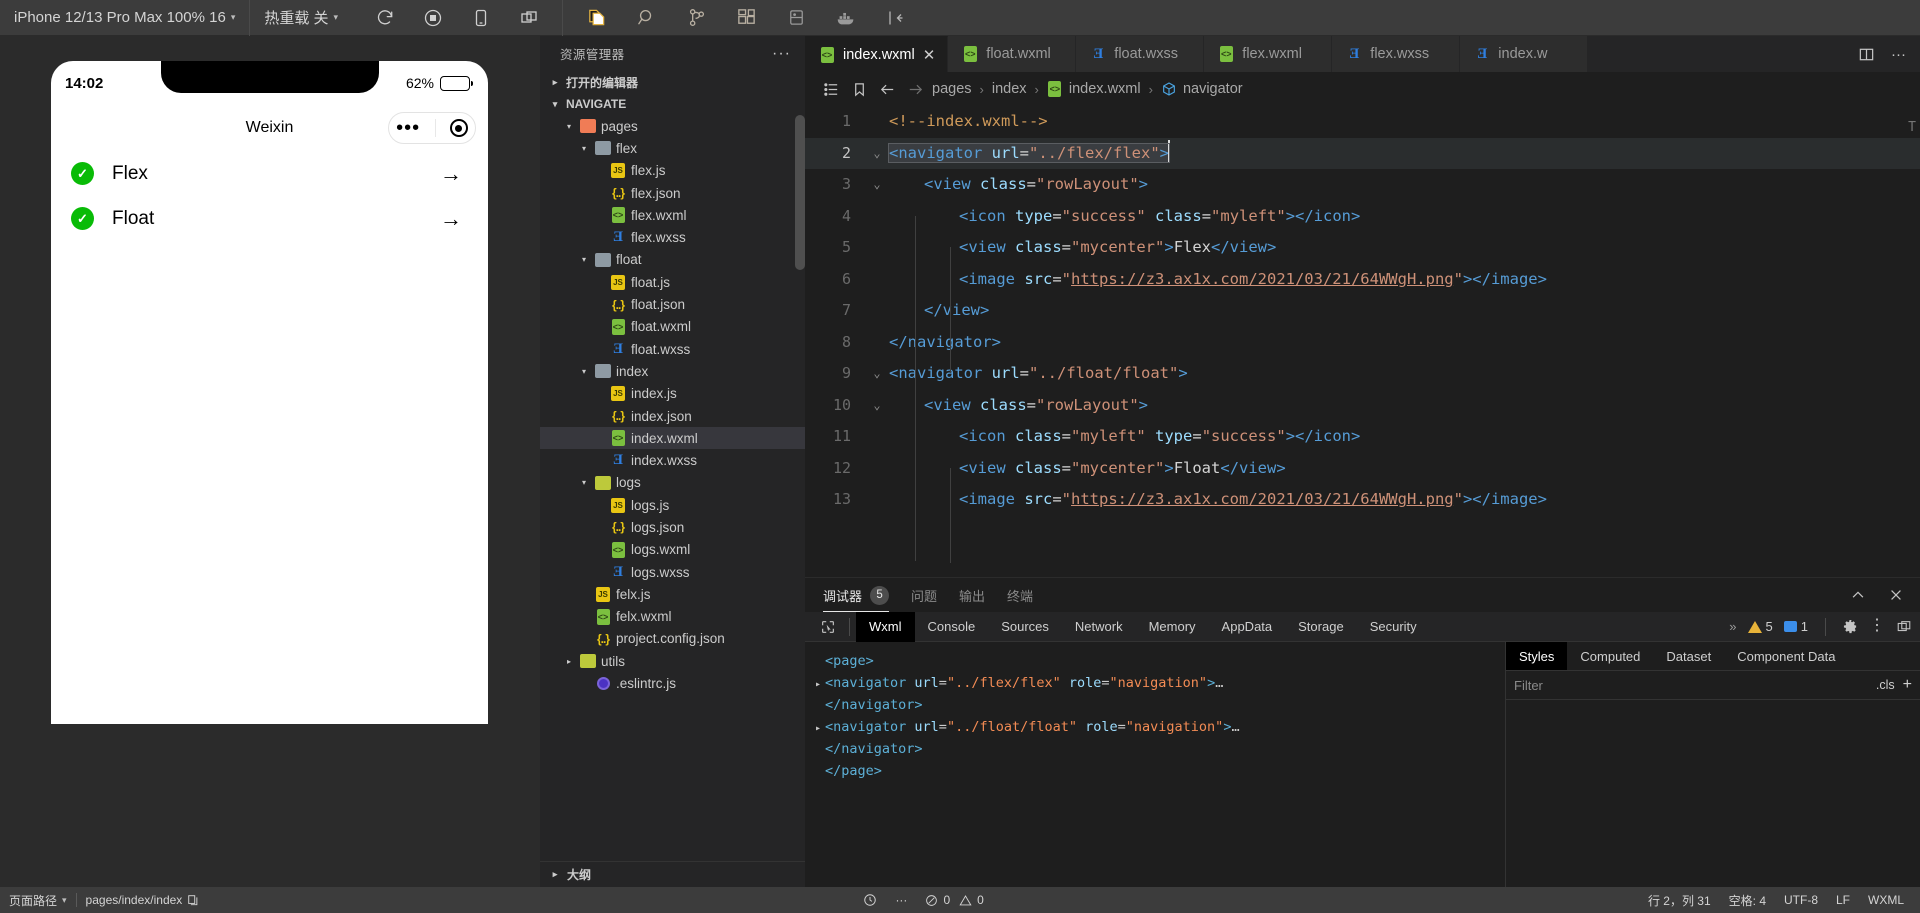 This screenshot has width=1920, height=913. I want to click on breadcrumb-item-file: <> index.wxml, so click(1094, 89).